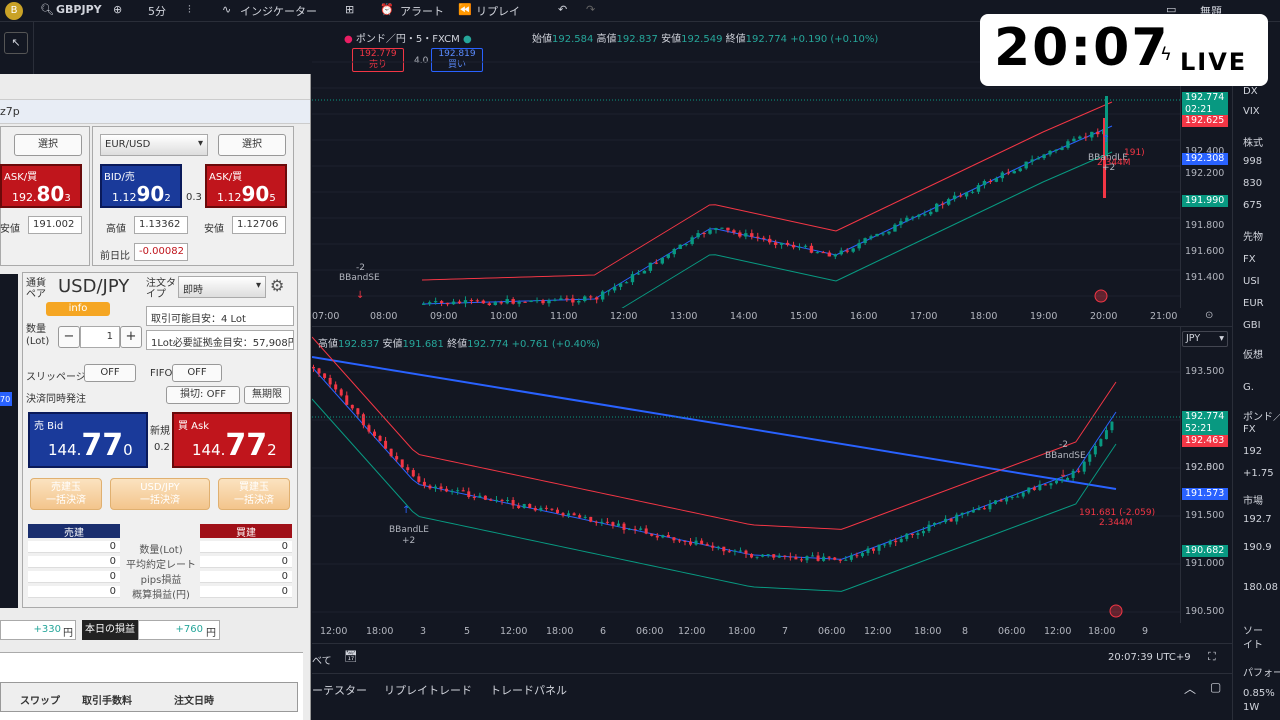 The height and width of the screenshot is (720, 1280). Describe the element at coordinates (232, 440) in the screenshot. I see `buy-ask-button: 買 Ask 144.772` at that location.